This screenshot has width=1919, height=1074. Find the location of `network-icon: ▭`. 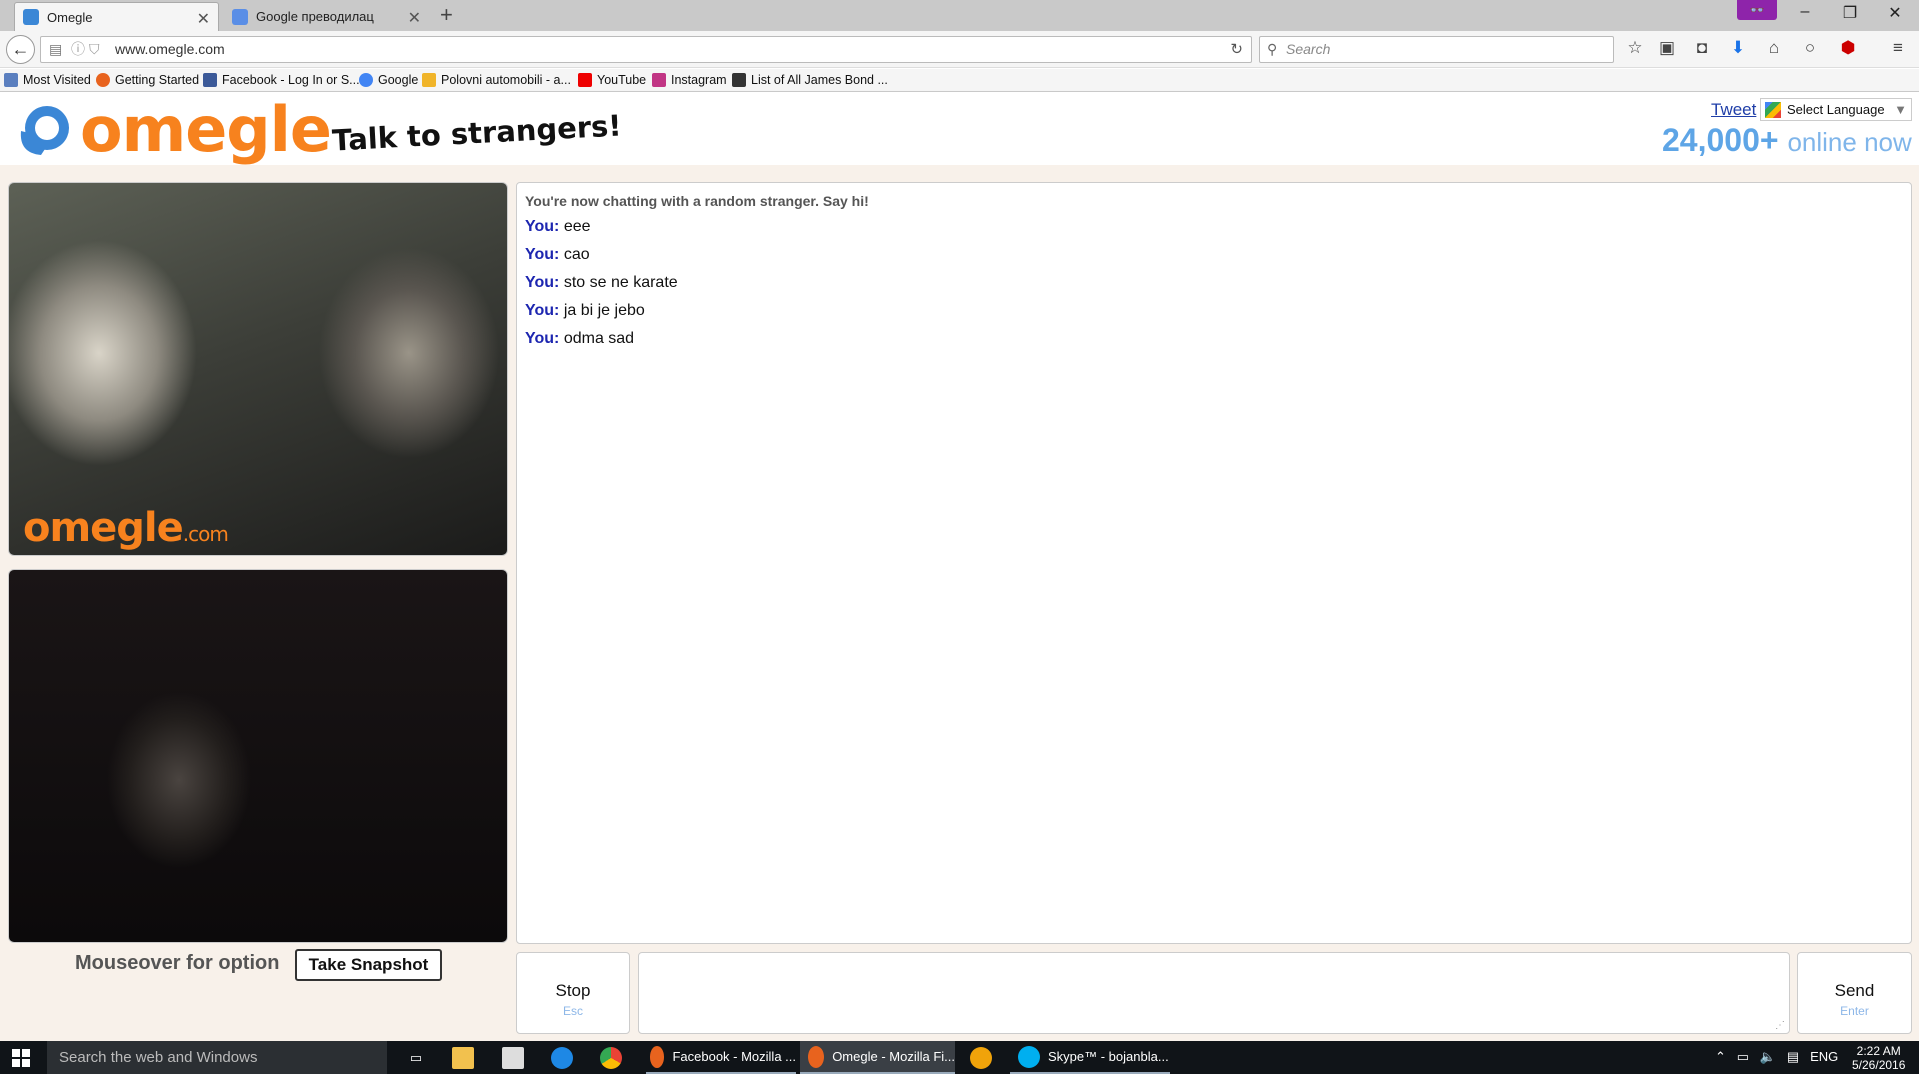

network-icon: ▭ is located at coordinates (1743, 1056).